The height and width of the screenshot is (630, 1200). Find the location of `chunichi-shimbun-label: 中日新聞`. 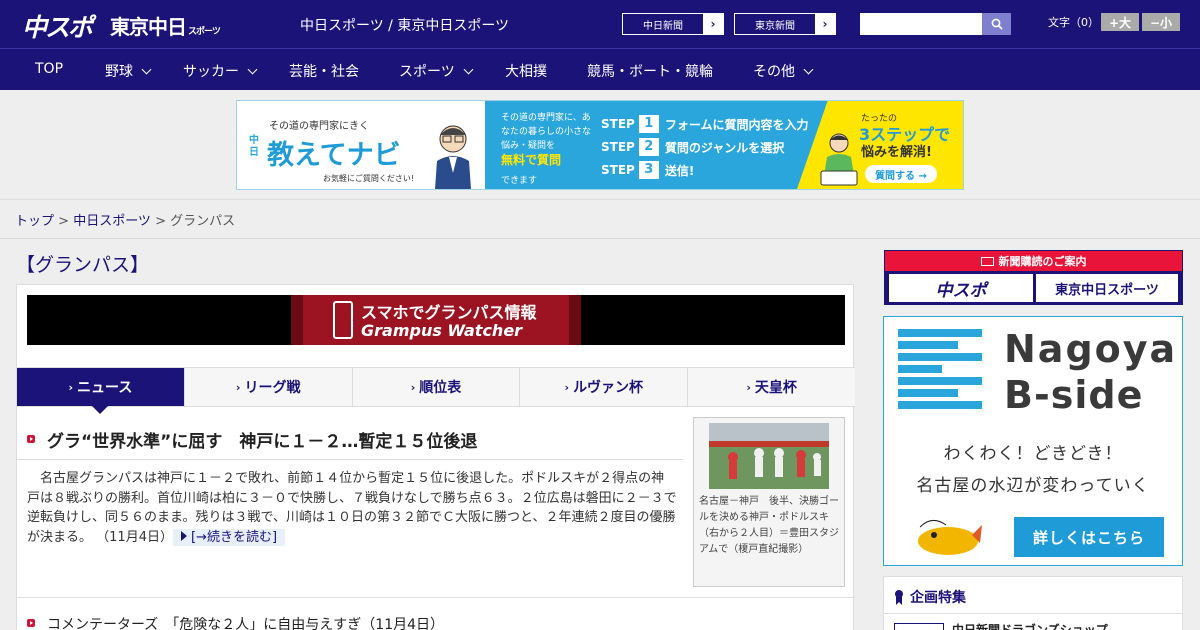

chunichi-shimbun-label: 中日新聞 is located at coordinates (663, 26).